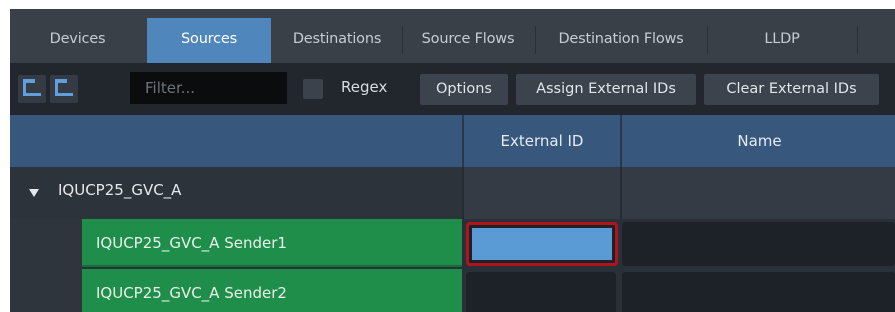  I want to click on group-external-id-cell, so click(541, 193).